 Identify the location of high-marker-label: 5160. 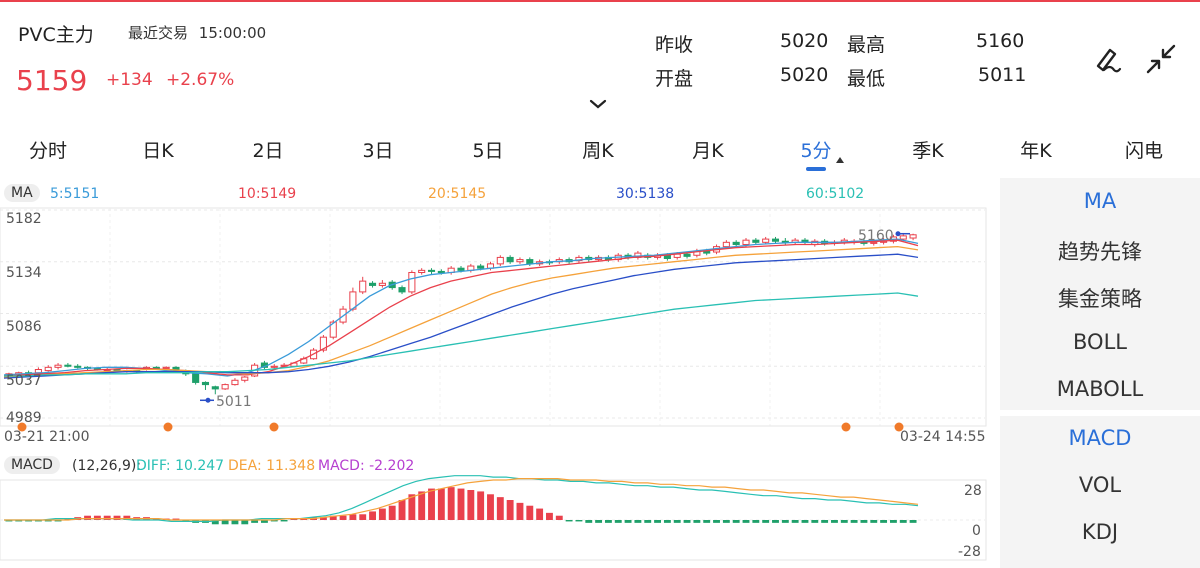
(876, 236).